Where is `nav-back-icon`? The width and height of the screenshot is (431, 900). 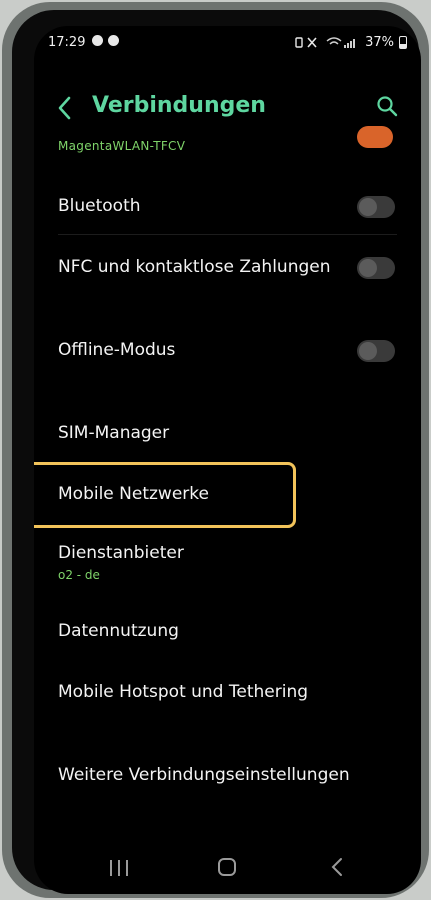
nav-back-icon is located at coordinates (337, 867).